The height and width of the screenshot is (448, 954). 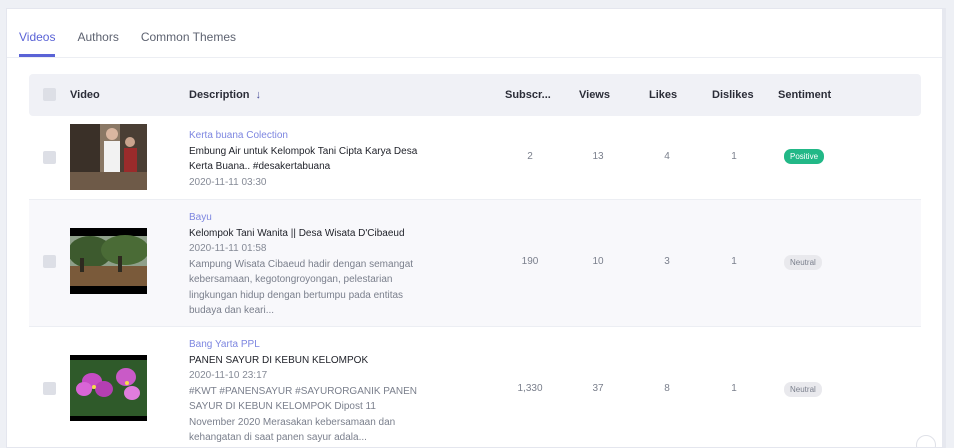 I want to click on tab-bar: Videos Authors Common Themes, so click(x=138, y=33).